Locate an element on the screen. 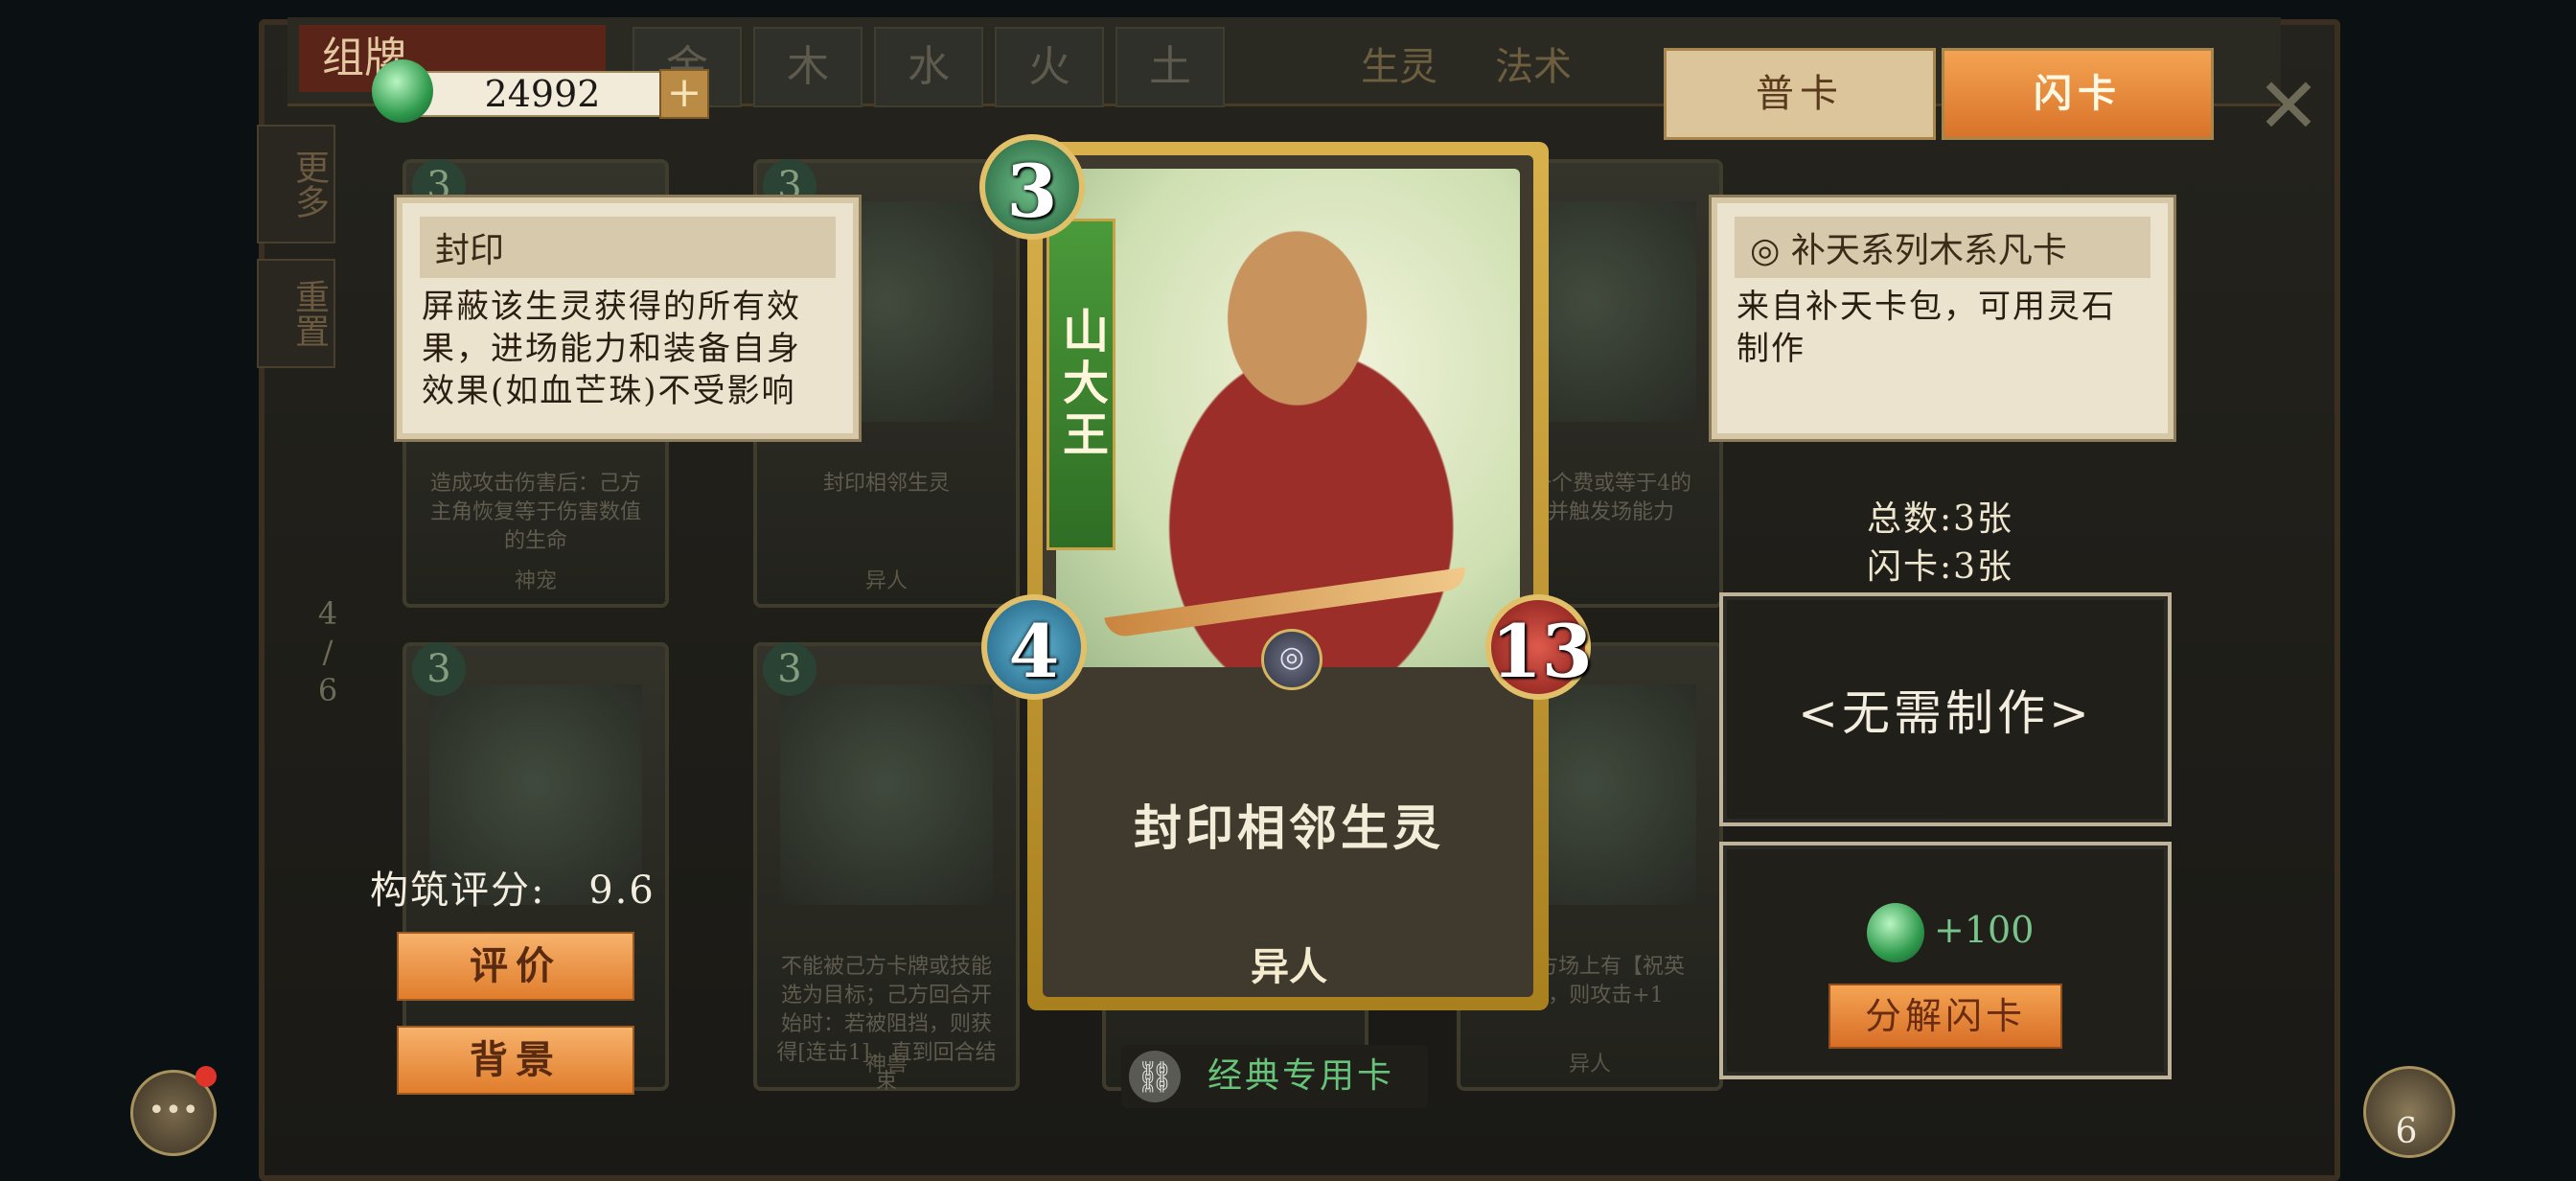  tab-element-wood: 木 is located at coordinates (807, 67).